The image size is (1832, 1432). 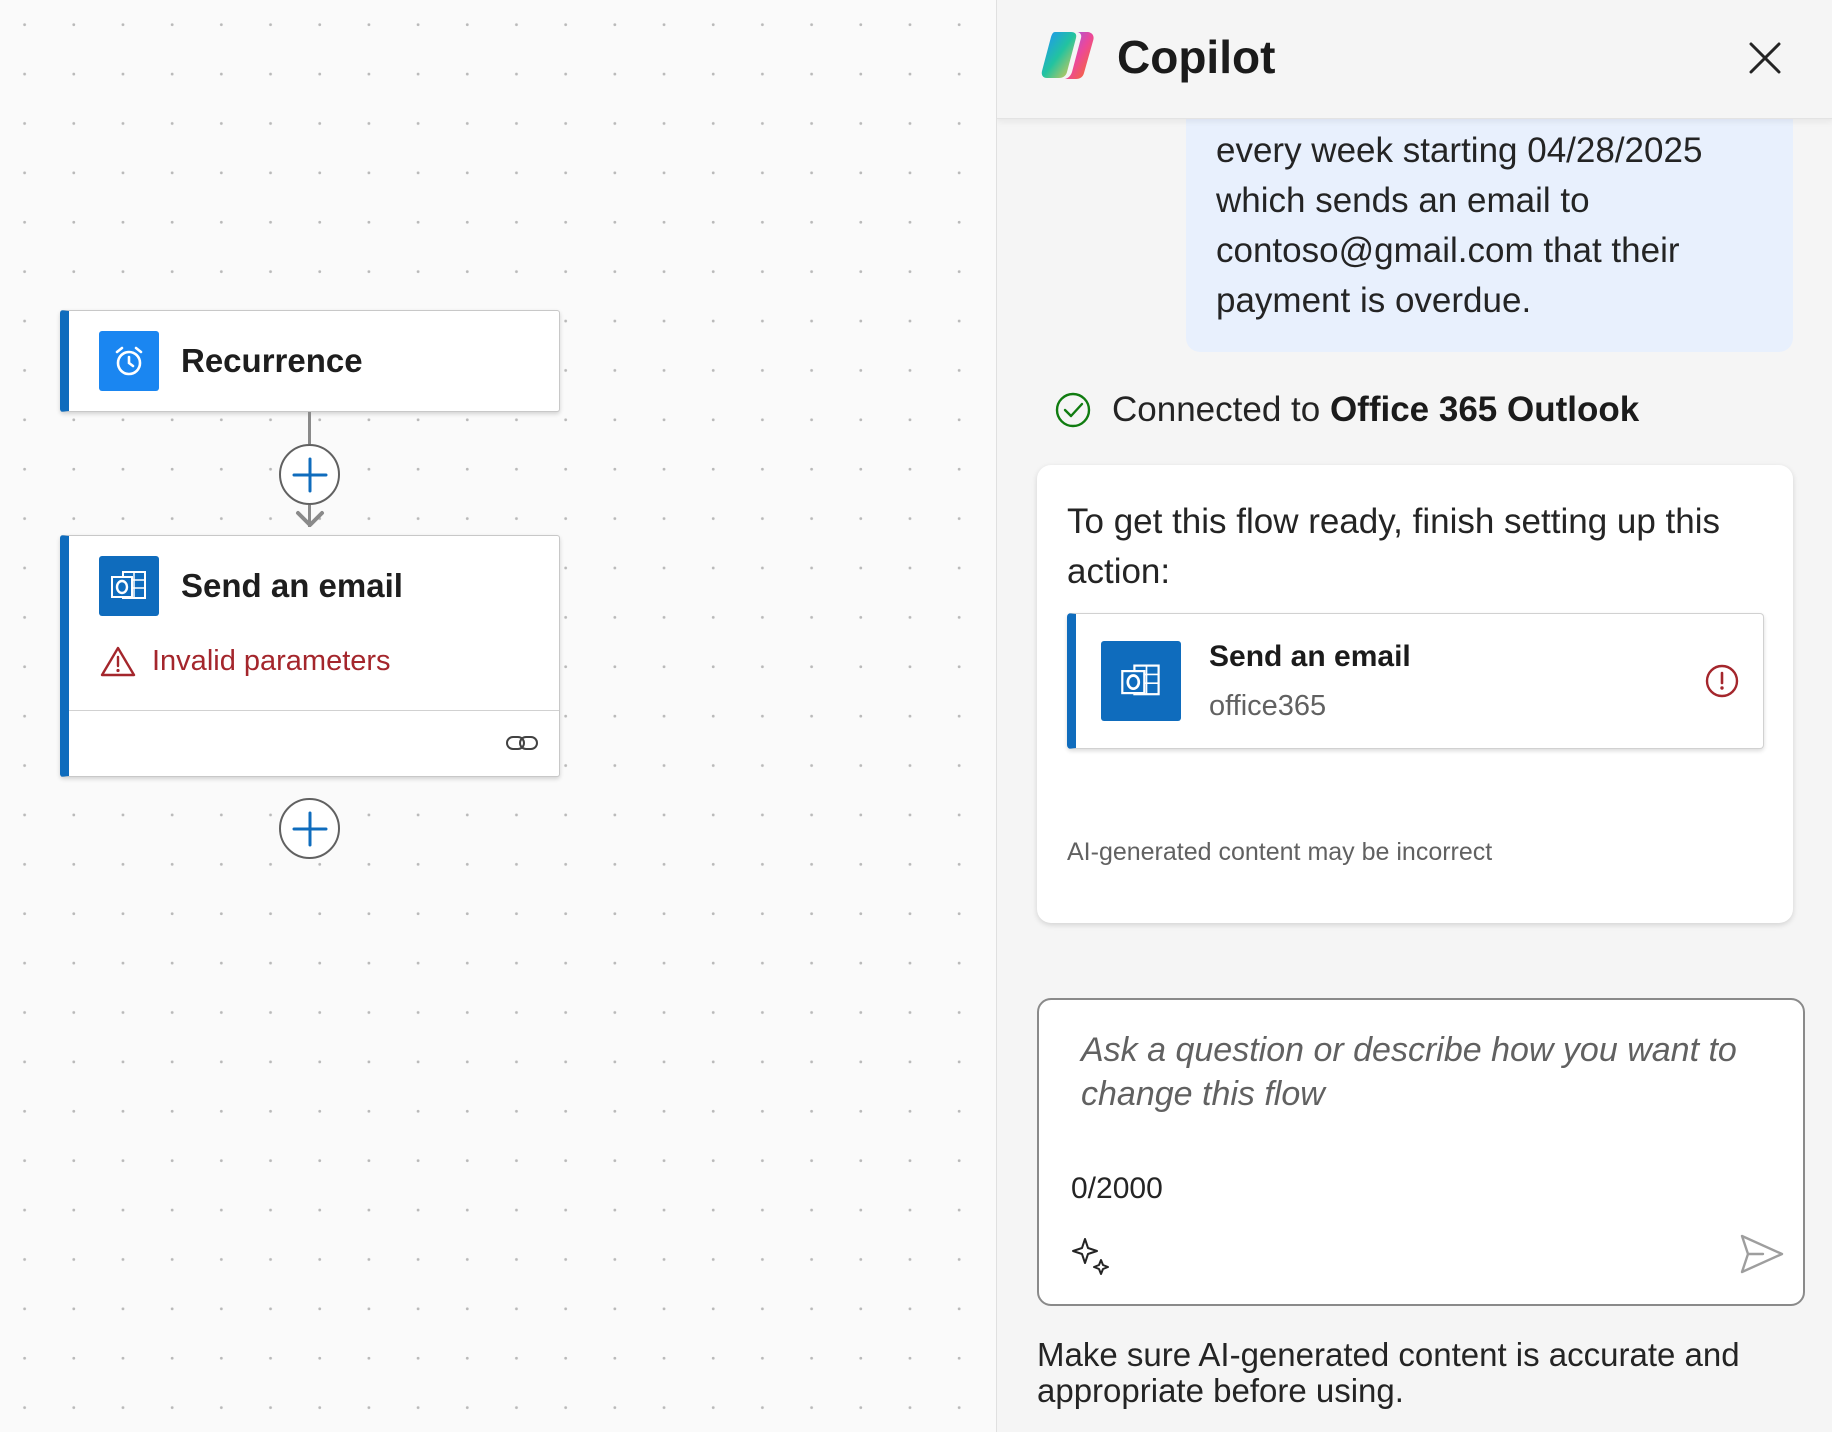 I want to click on close-icon, so click(x=1765, y=58).